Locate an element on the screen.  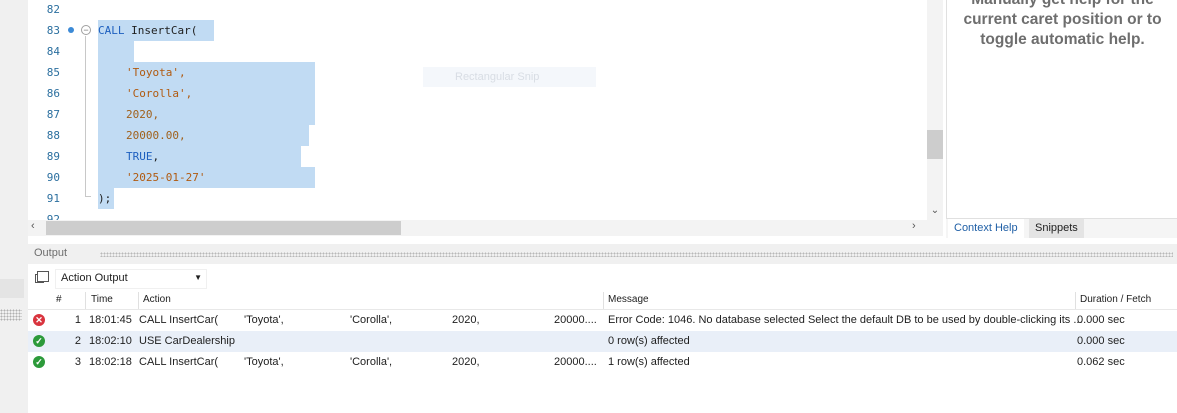
code-line: 'Toyota', is located at coordinates (156, 72).